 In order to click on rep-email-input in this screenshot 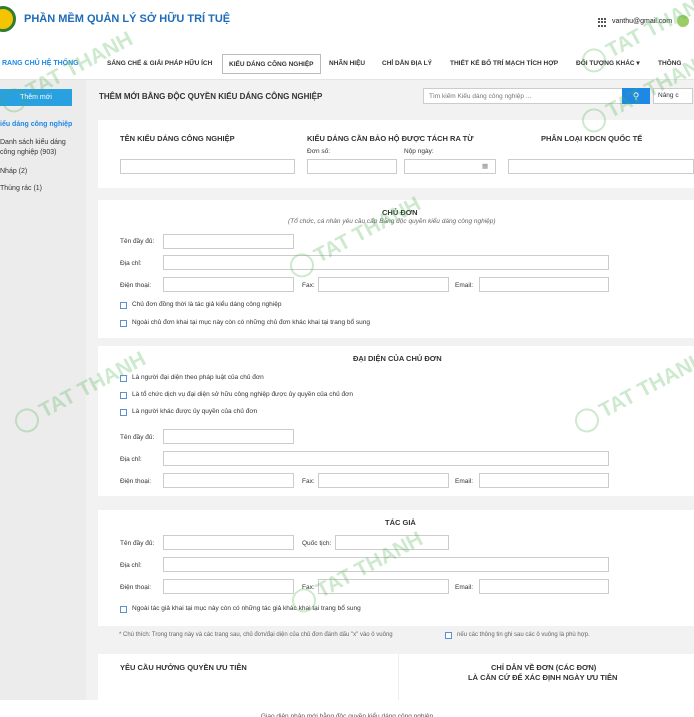, I will do `click(544, 480)`.